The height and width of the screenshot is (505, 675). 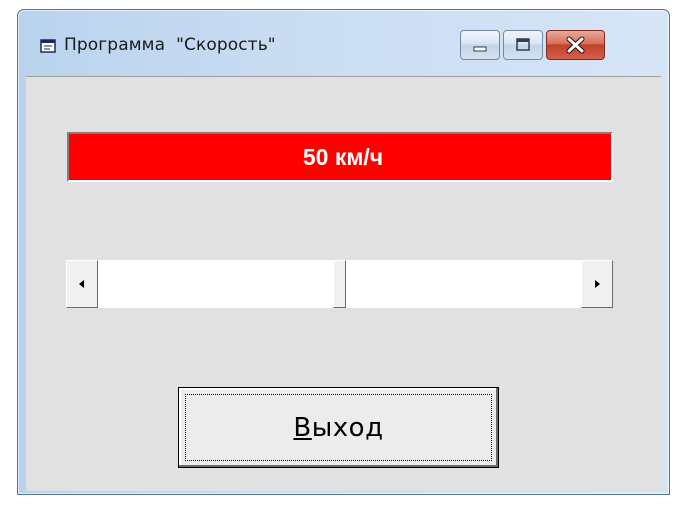 I want to click on title-bar: Программа "Скорость", so click(x=343, y=43).